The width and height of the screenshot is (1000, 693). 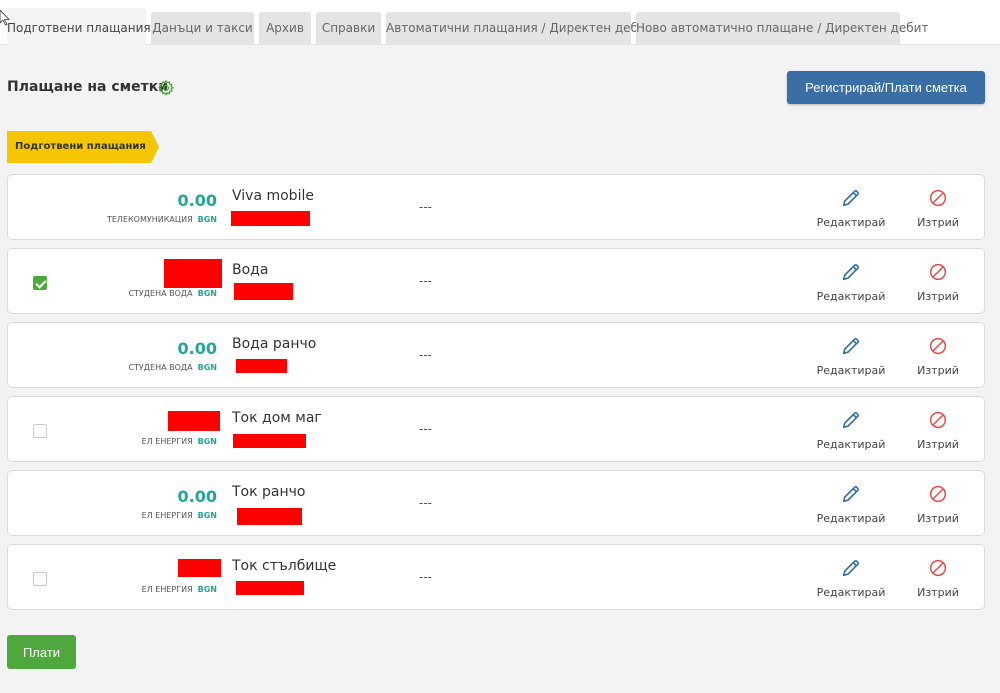 I want to click on register-pay-bill-button: Регистрирай/Плати сметка, so click(x=886, y=87).